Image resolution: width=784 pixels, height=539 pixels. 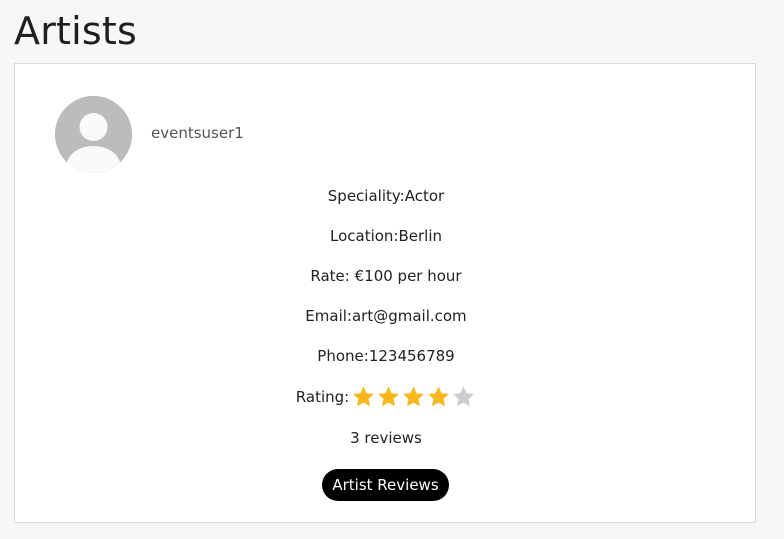 I want to click on artist-username: eventsuser1, so click(x=197, y=133).